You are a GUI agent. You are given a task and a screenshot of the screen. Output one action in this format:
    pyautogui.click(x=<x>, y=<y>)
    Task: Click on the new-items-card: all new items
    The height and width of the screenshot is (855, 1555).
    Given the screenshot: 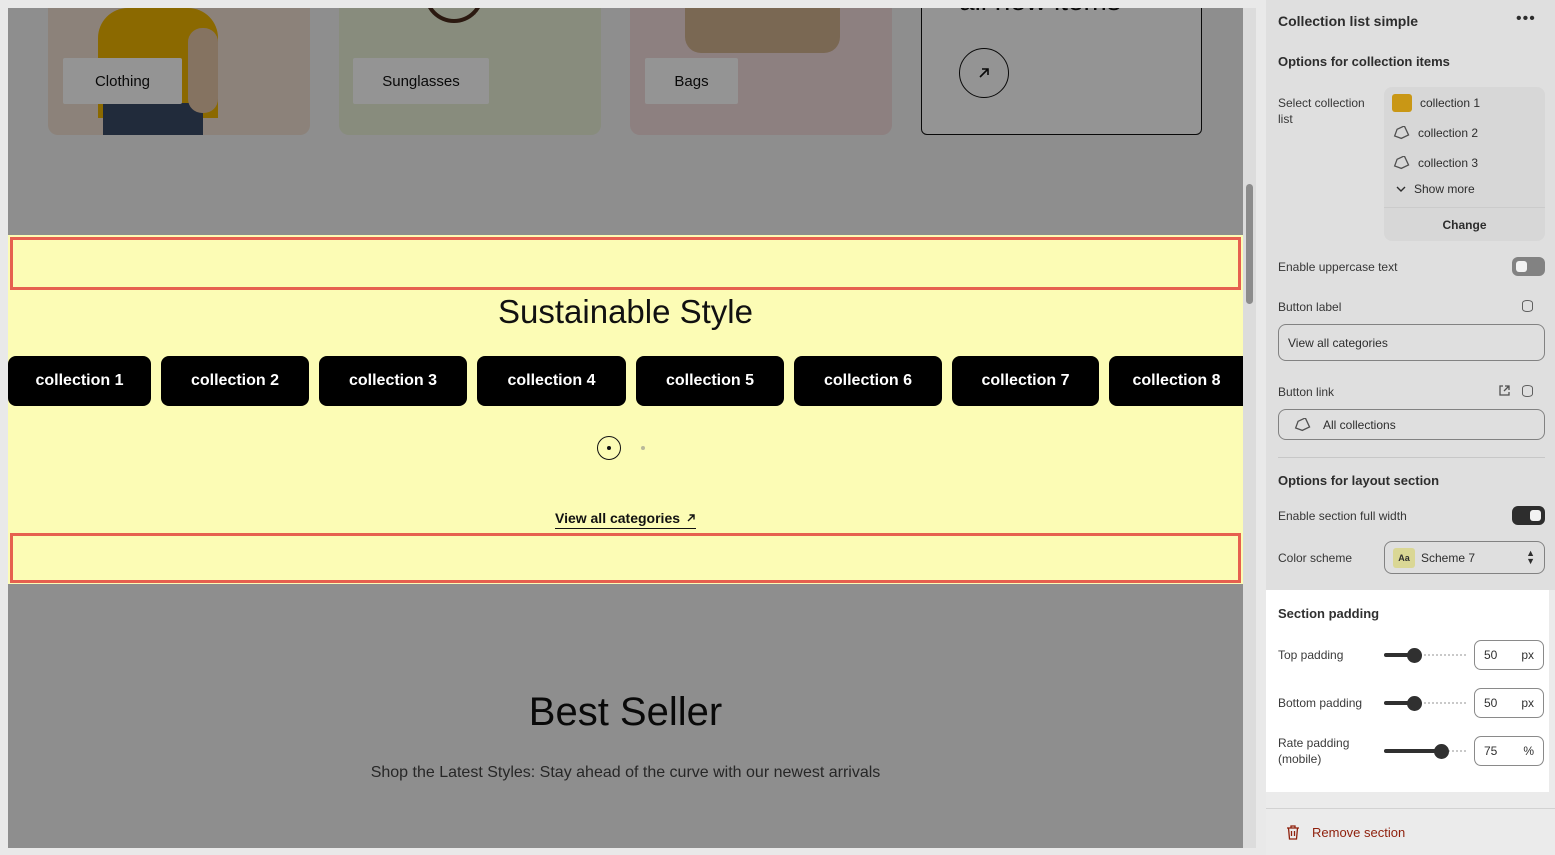 What is the action you would take?
    pyautogui.click(x=1061, y=71)
    